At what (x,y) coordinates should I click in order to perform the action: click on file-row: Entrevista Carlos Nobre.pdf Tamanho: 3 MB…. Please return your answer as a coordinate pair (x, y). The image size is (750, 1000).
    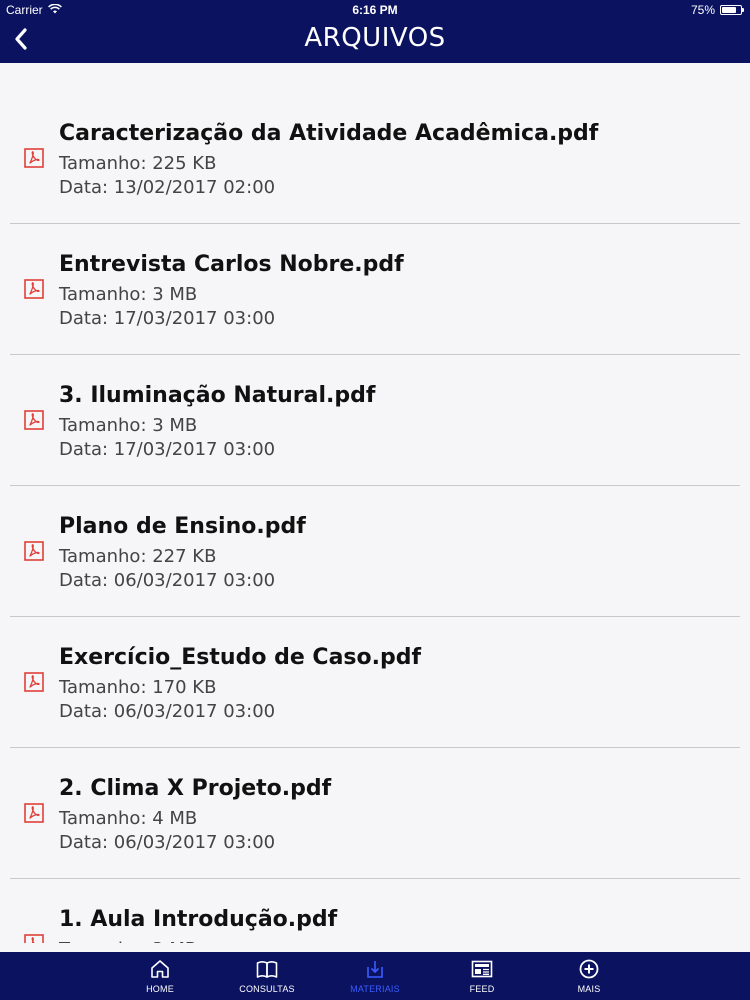
    Looking at the image, I should click on (375, 289).